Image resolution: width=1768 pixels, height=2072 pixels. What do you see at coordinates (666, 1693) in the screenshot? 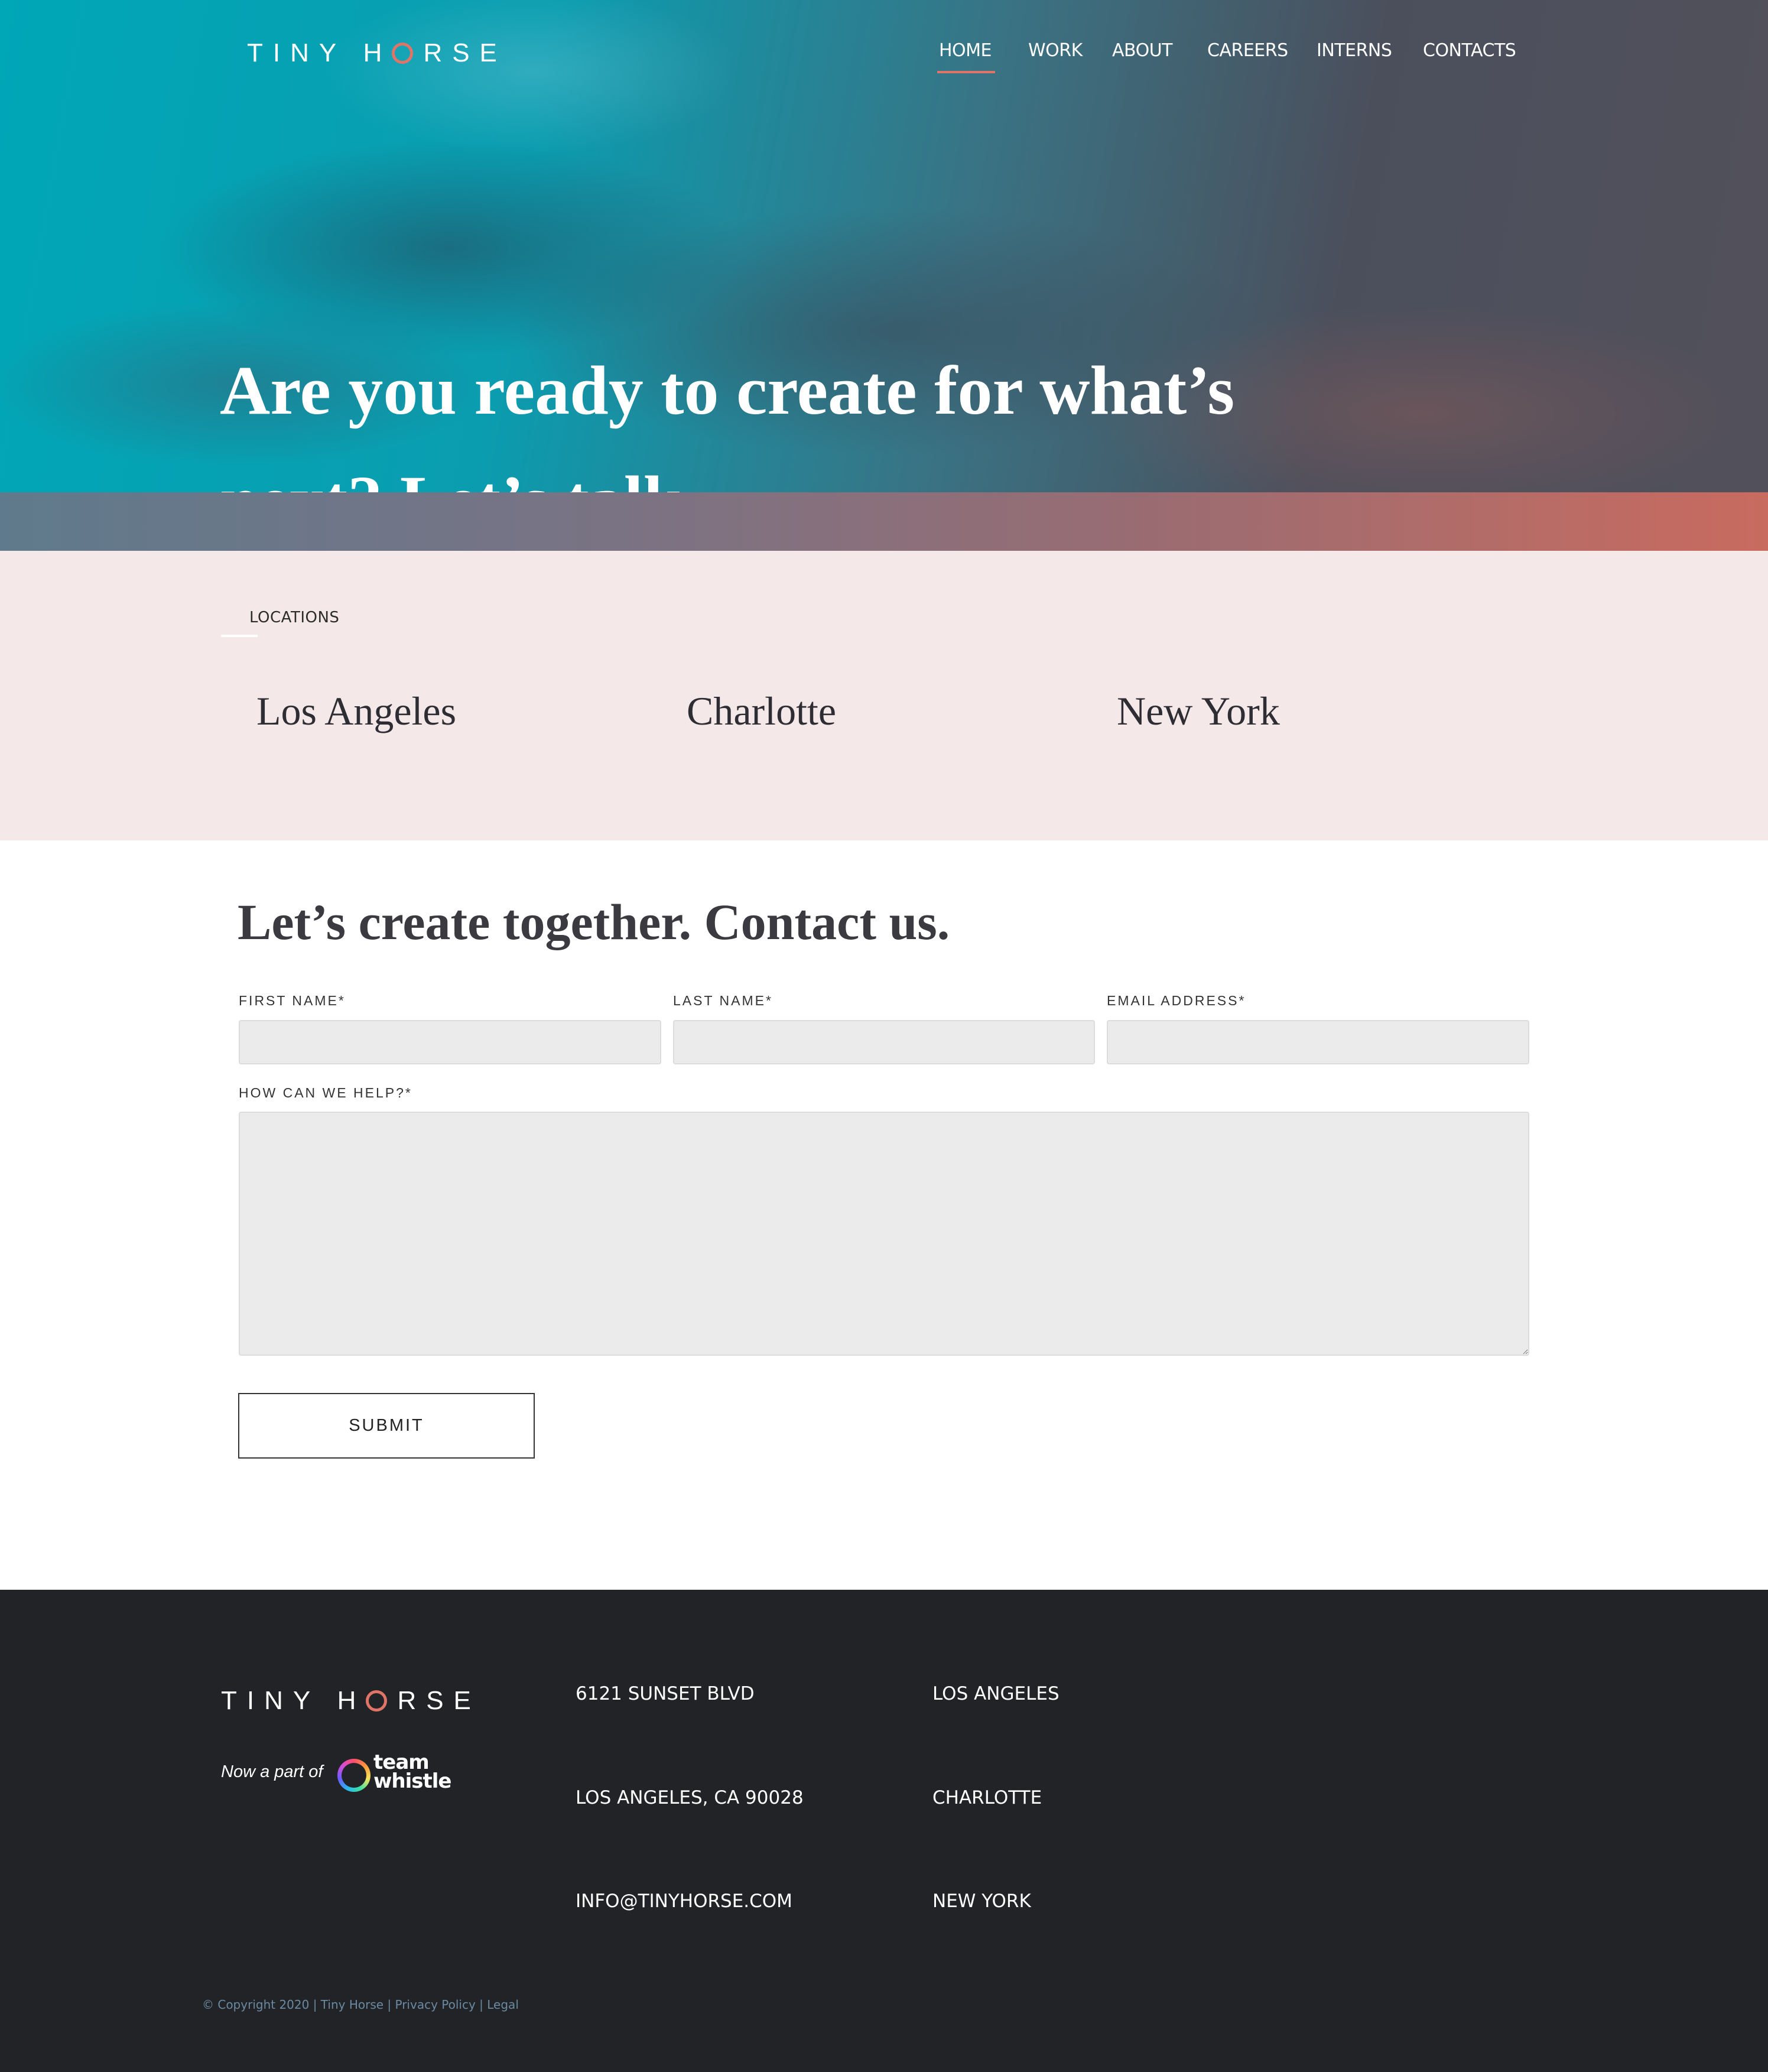
I see `footer-address-street: 6121 SUNSET BLVD` at bounding box center [666, 1693].